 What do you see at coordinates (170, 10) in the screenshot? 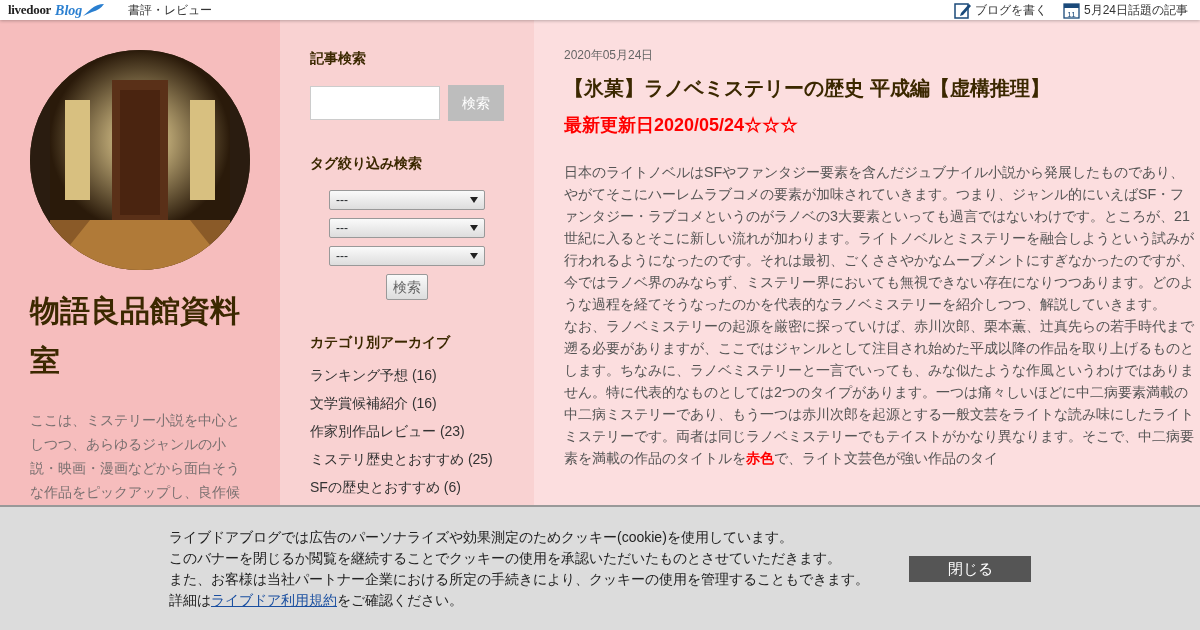
I see `category-link: 書評・レビュー` at bounding box center [170, 10].